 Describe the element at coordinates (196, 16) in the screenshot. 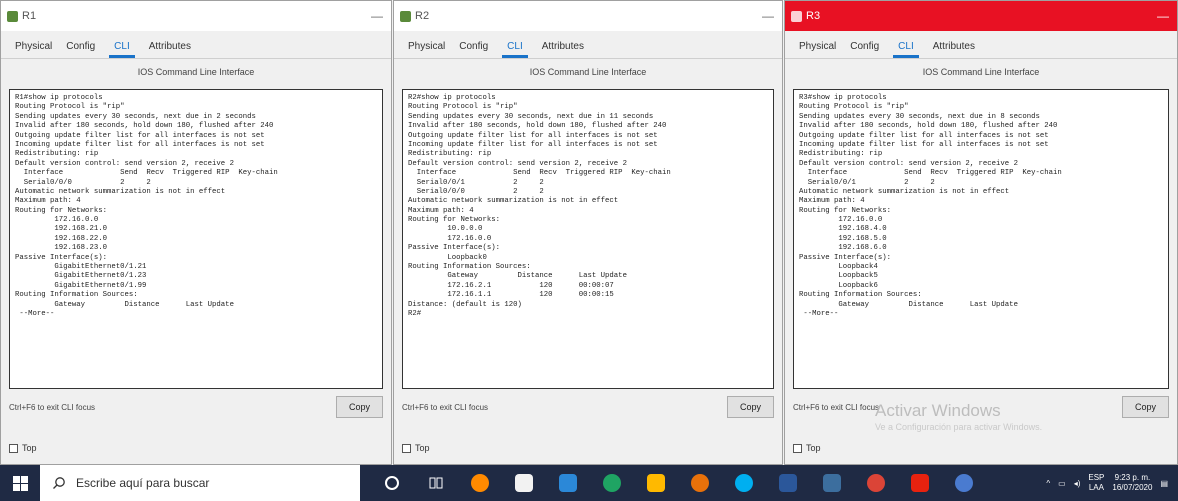

I see `title-bar: R1 —` at that location.